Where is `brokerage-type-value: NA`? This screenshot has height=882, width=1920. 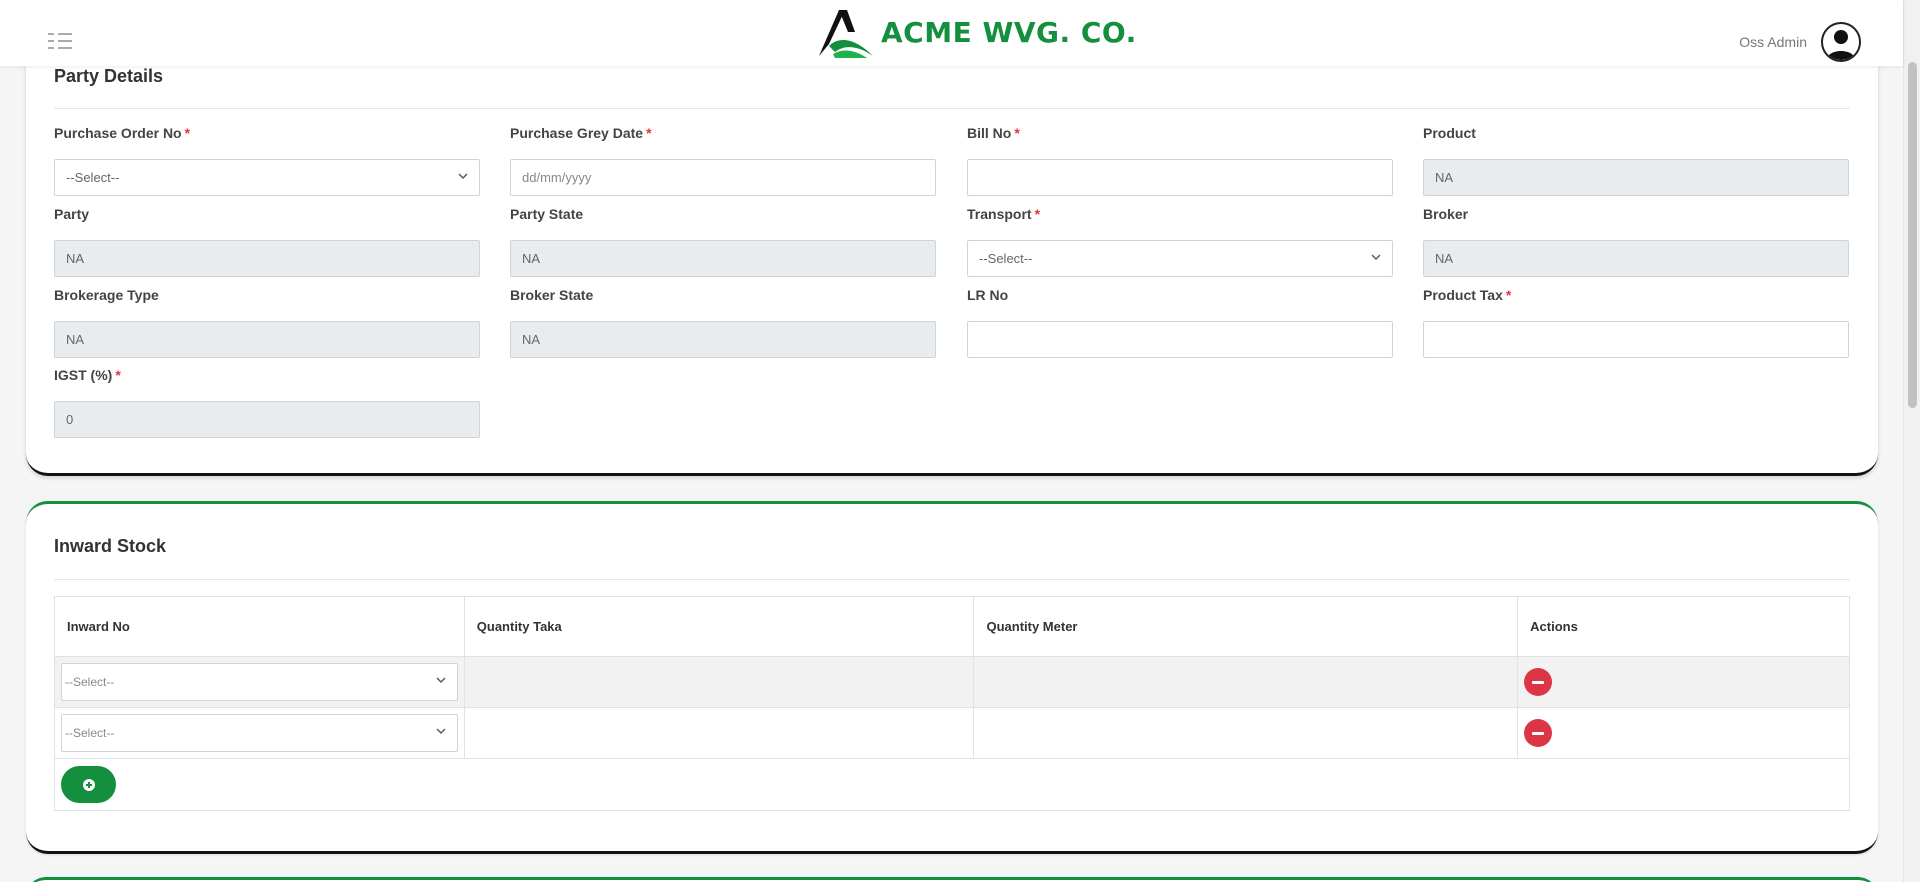
brokerage-type-value: NA is located at coordinates (267, 339).